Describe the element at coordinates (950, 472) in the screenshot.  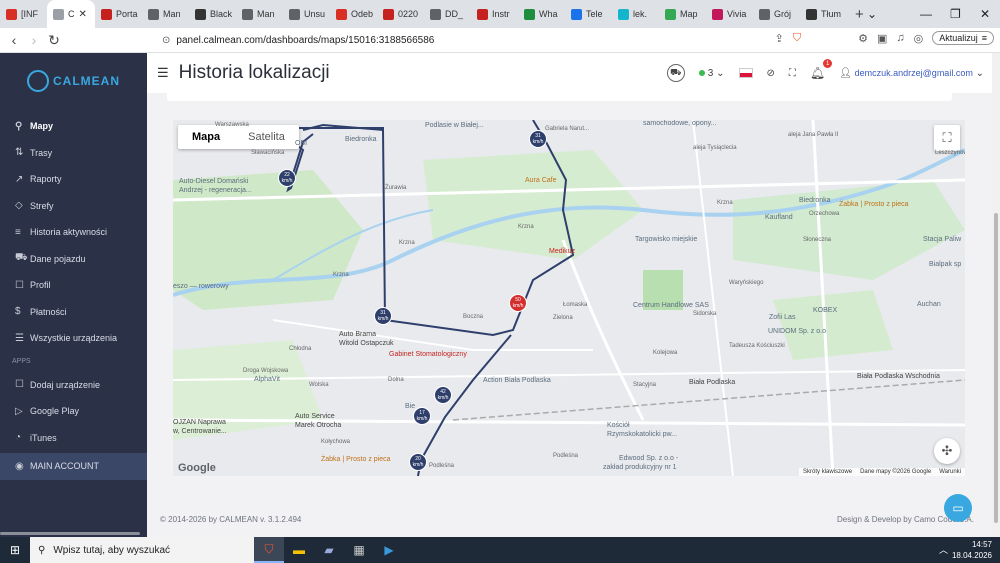
I see `terms-link: Warunki` at that location.